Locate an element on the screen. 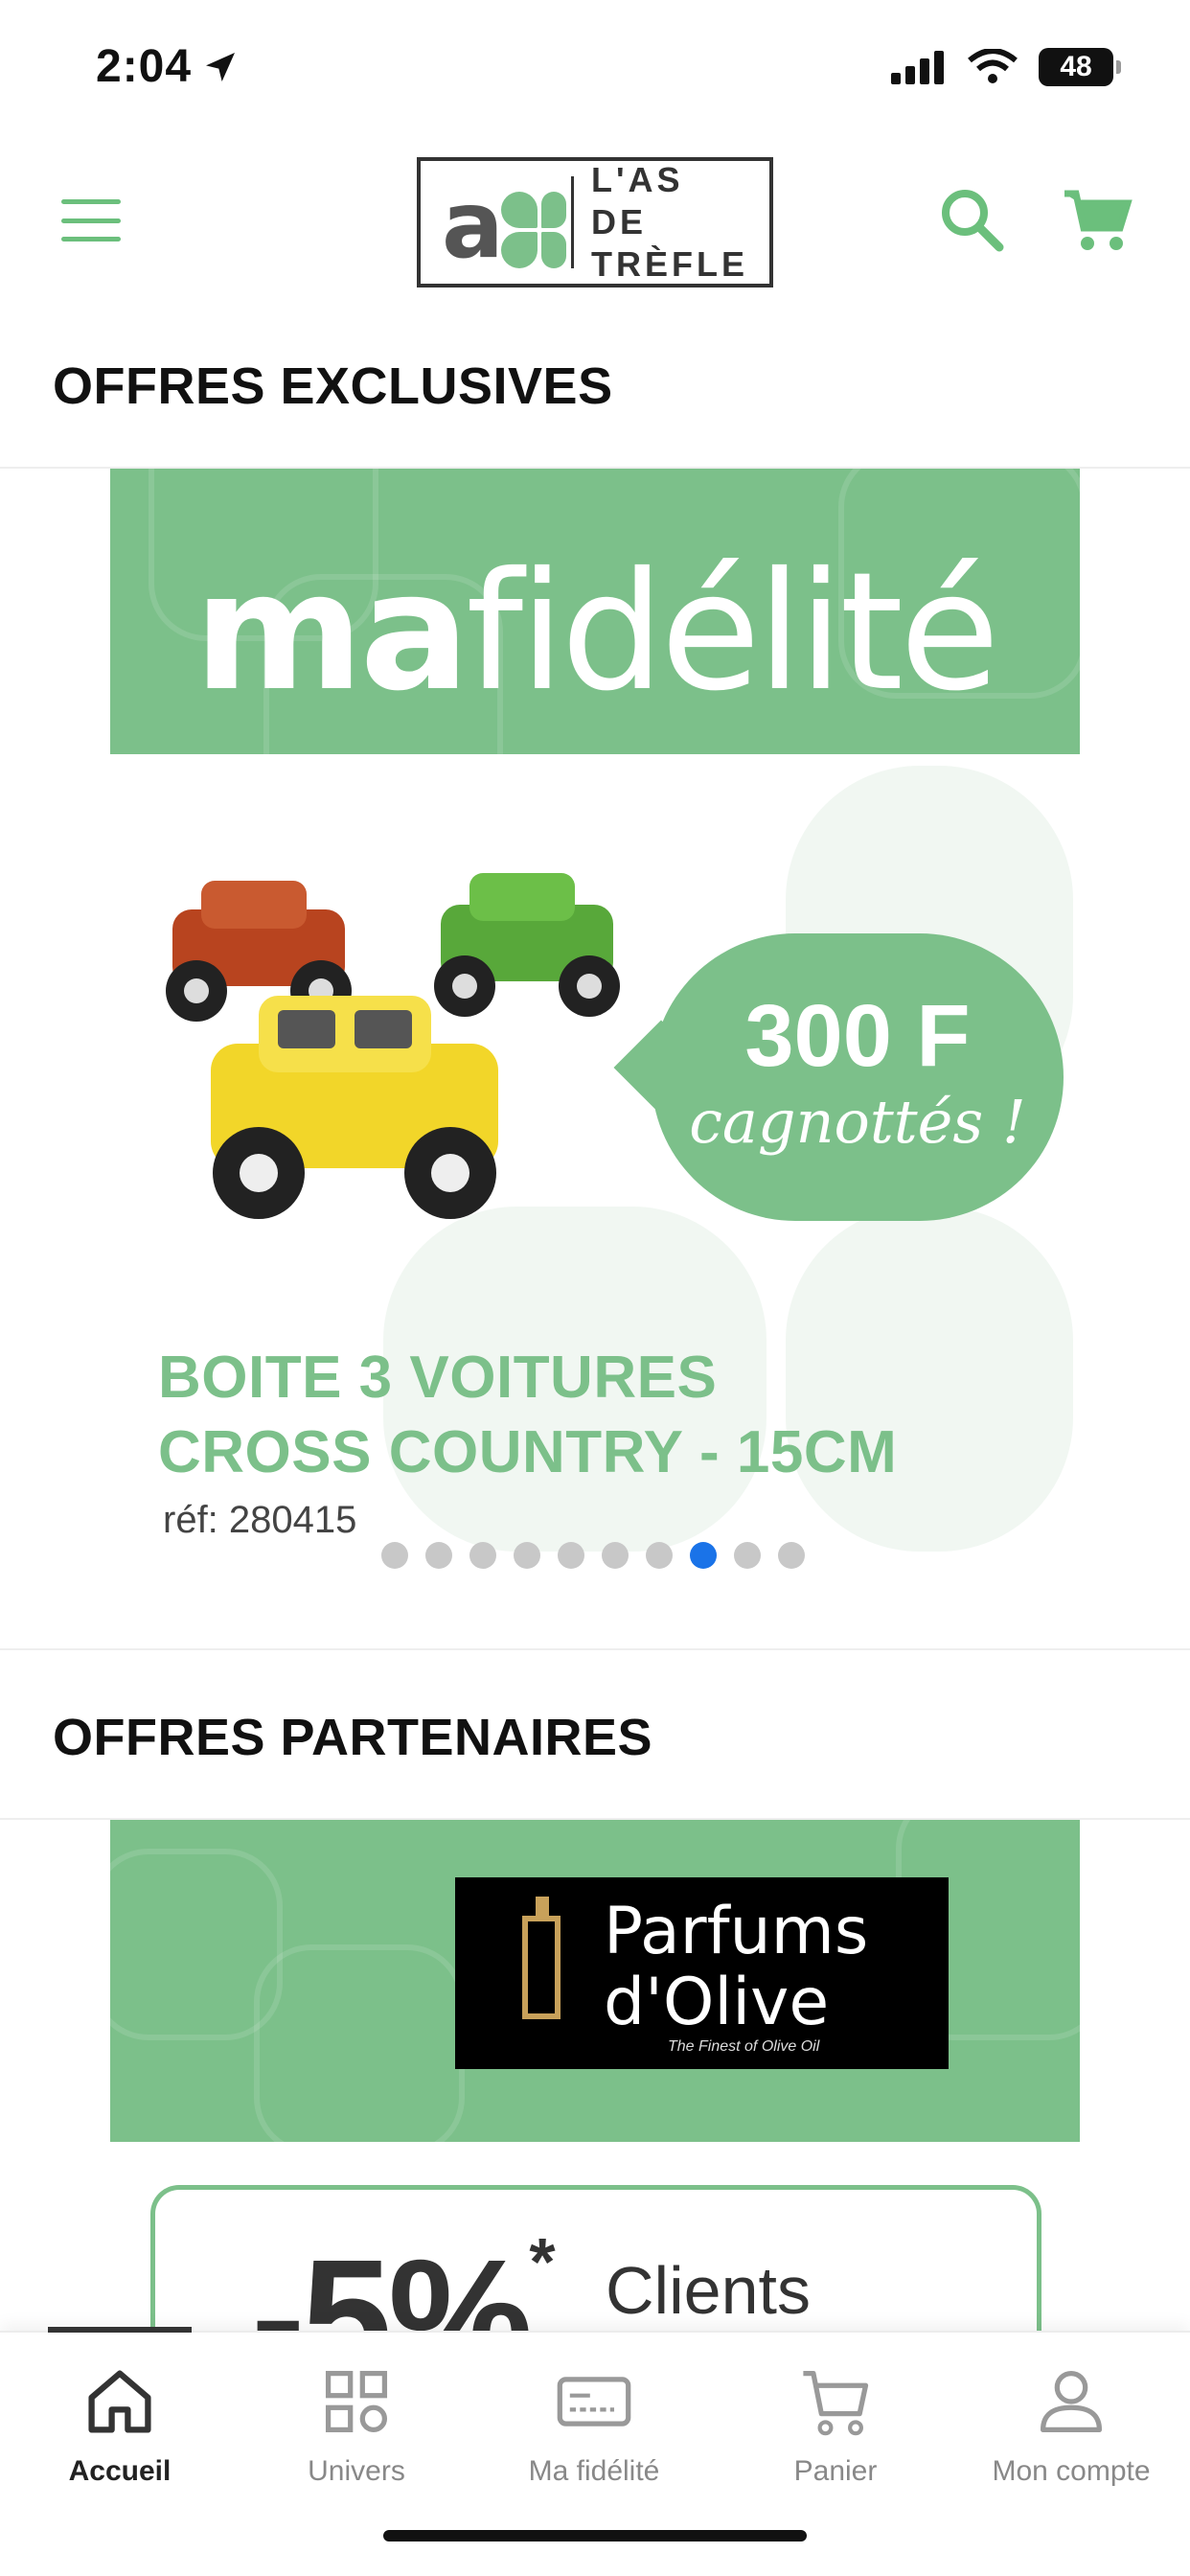  menu-button is located at coordinates (91, 220).